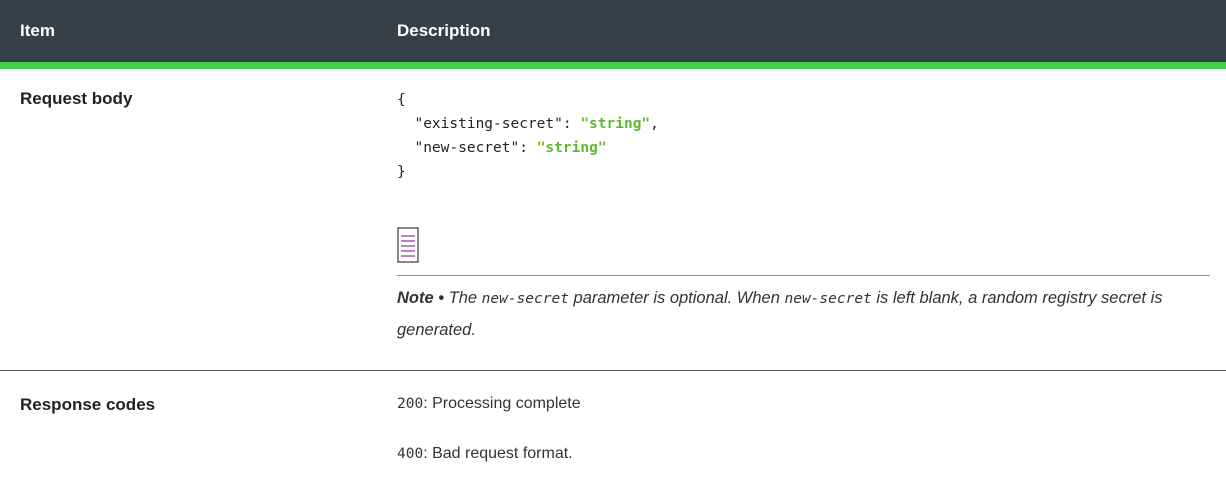  Describe the element at coordinates (803, 275) in the screenshot. I see `note-divider` at that location.